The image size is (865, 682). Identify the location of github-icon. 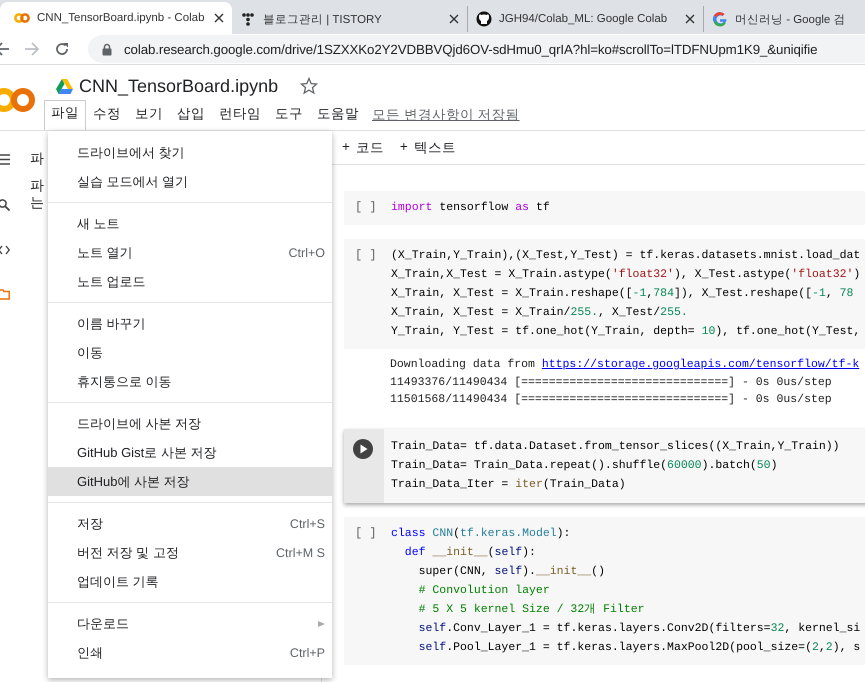
(484, 19).